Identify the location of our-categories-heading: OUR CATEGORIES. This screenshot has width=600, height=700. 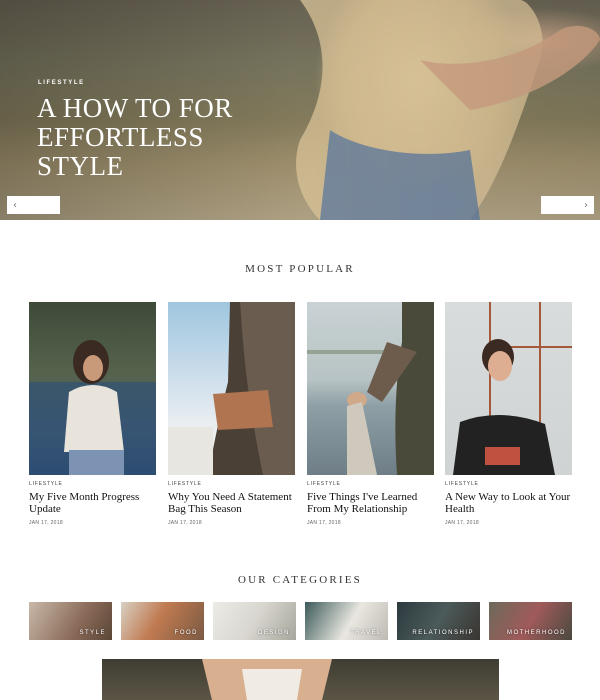
(300, 580).